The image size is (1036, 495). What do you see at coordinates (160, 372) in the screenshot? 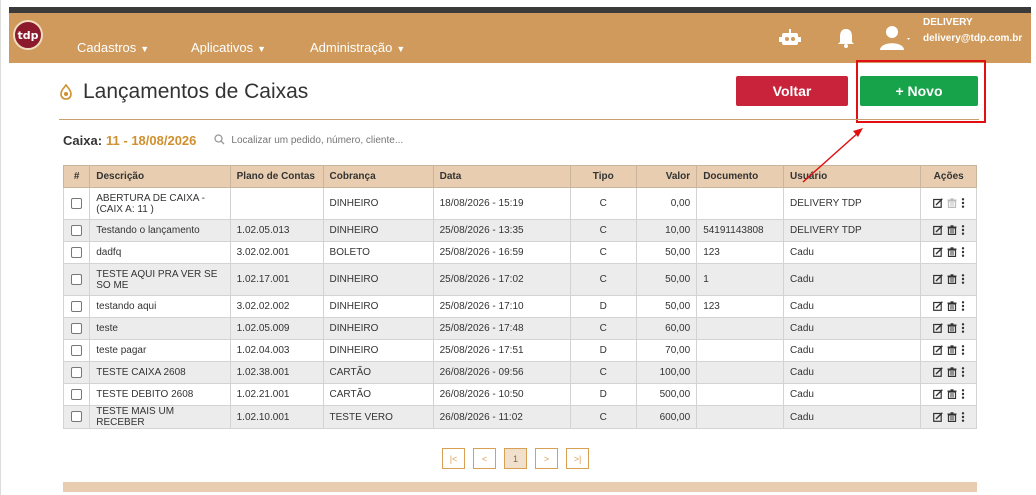
I see `cell-descricao: TESTE CAIXA 2608` at bounding box center [160, 372].